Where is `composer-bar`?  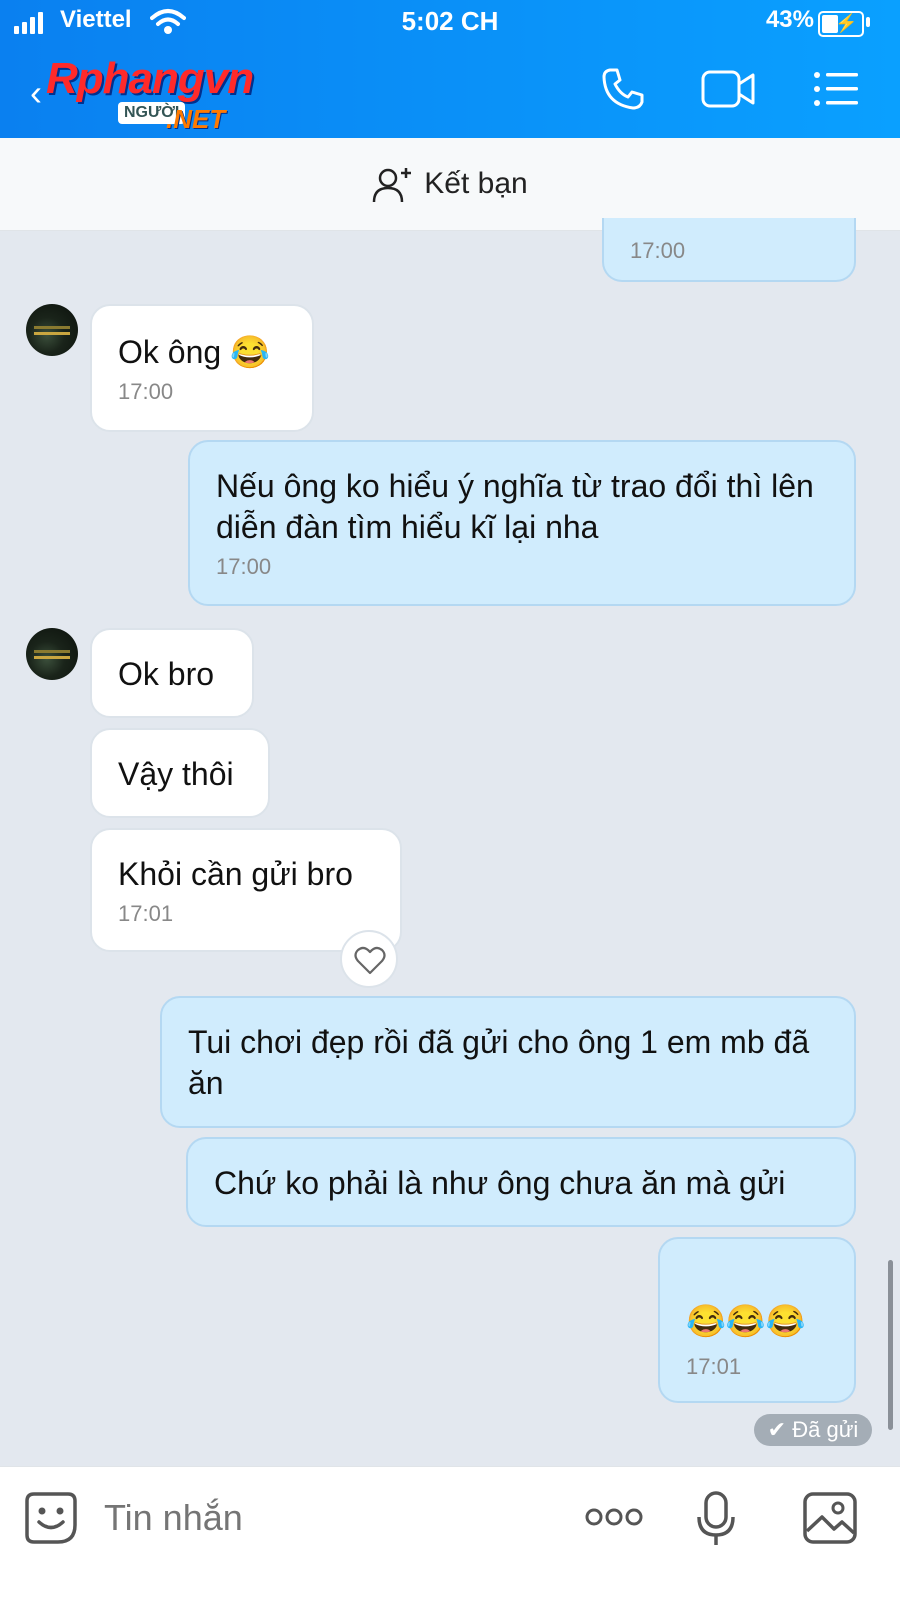 composer-bar is located at coordinates (450, 1533).